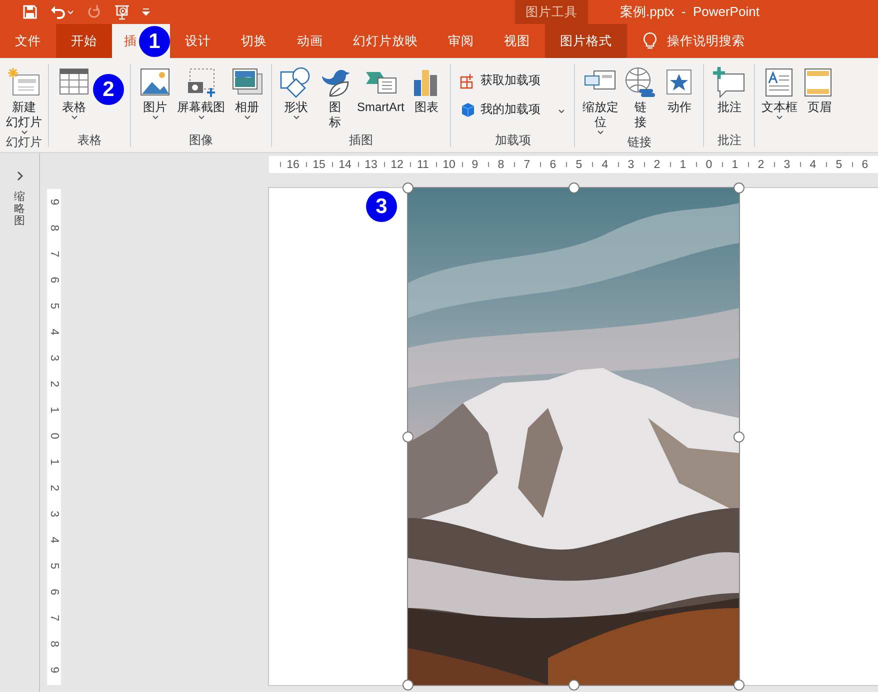  Describe the element at coordinates (385, 41) in the screenshot. I see `ribbon-tab: 幻灯片放映` at that location.